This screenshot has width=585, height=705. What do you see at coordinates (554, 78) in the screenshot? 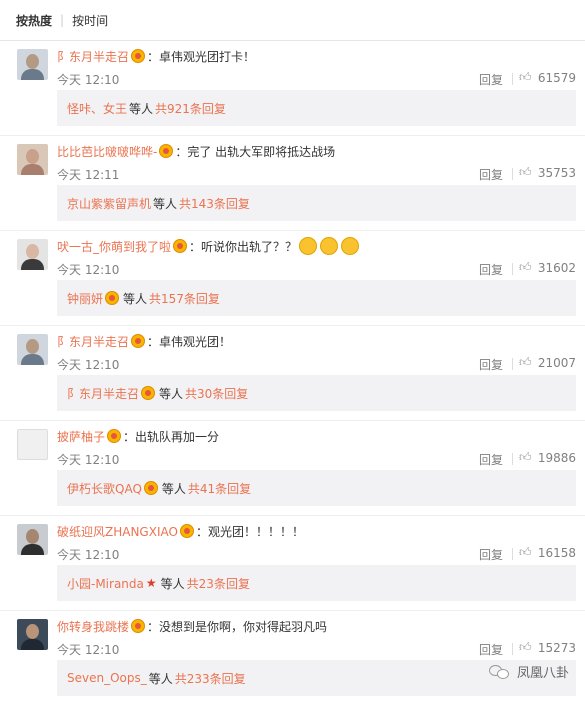
I see `like-count: 61579` at bounding box center [554, 78].